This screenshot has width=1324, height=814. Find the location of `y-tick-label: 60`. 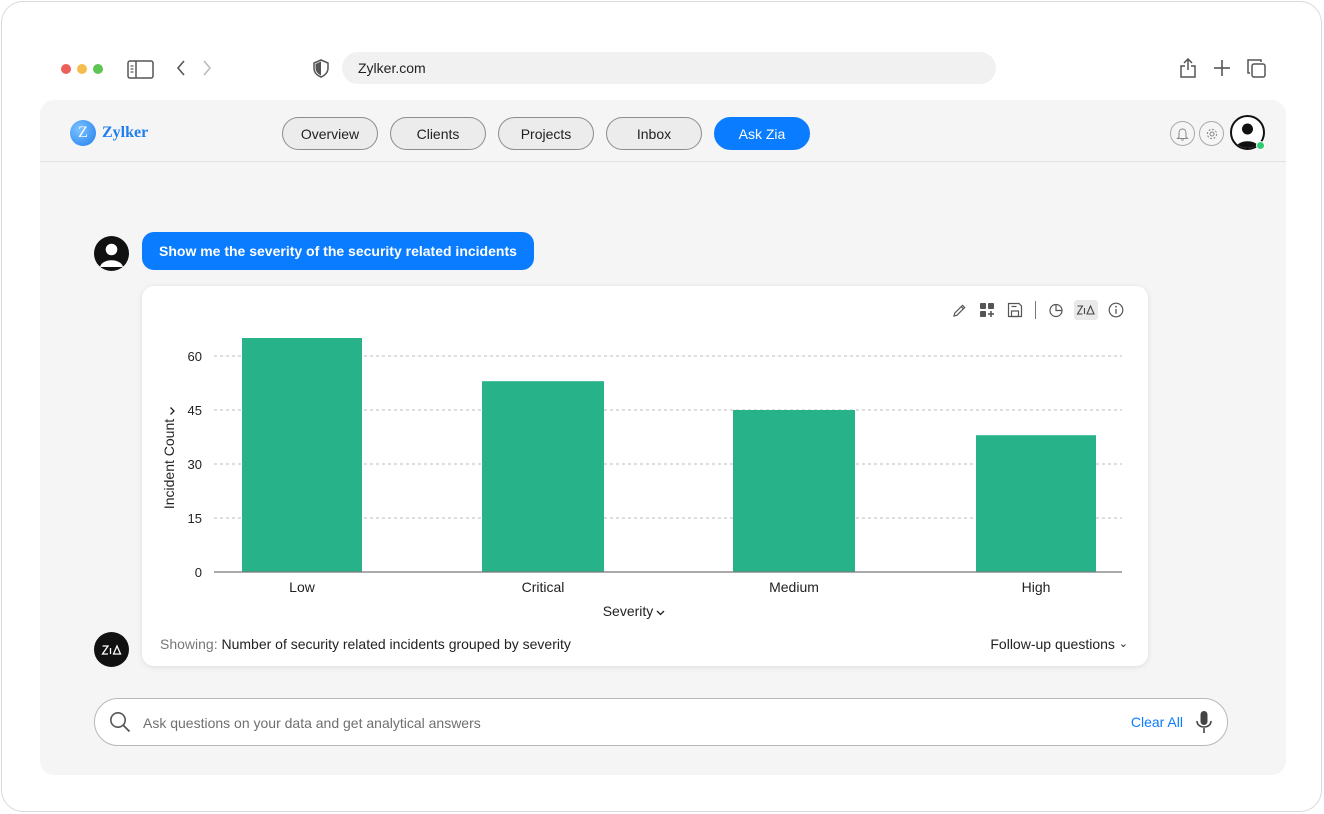

y-tick-label: 60 is located at coordinates (195, 356).